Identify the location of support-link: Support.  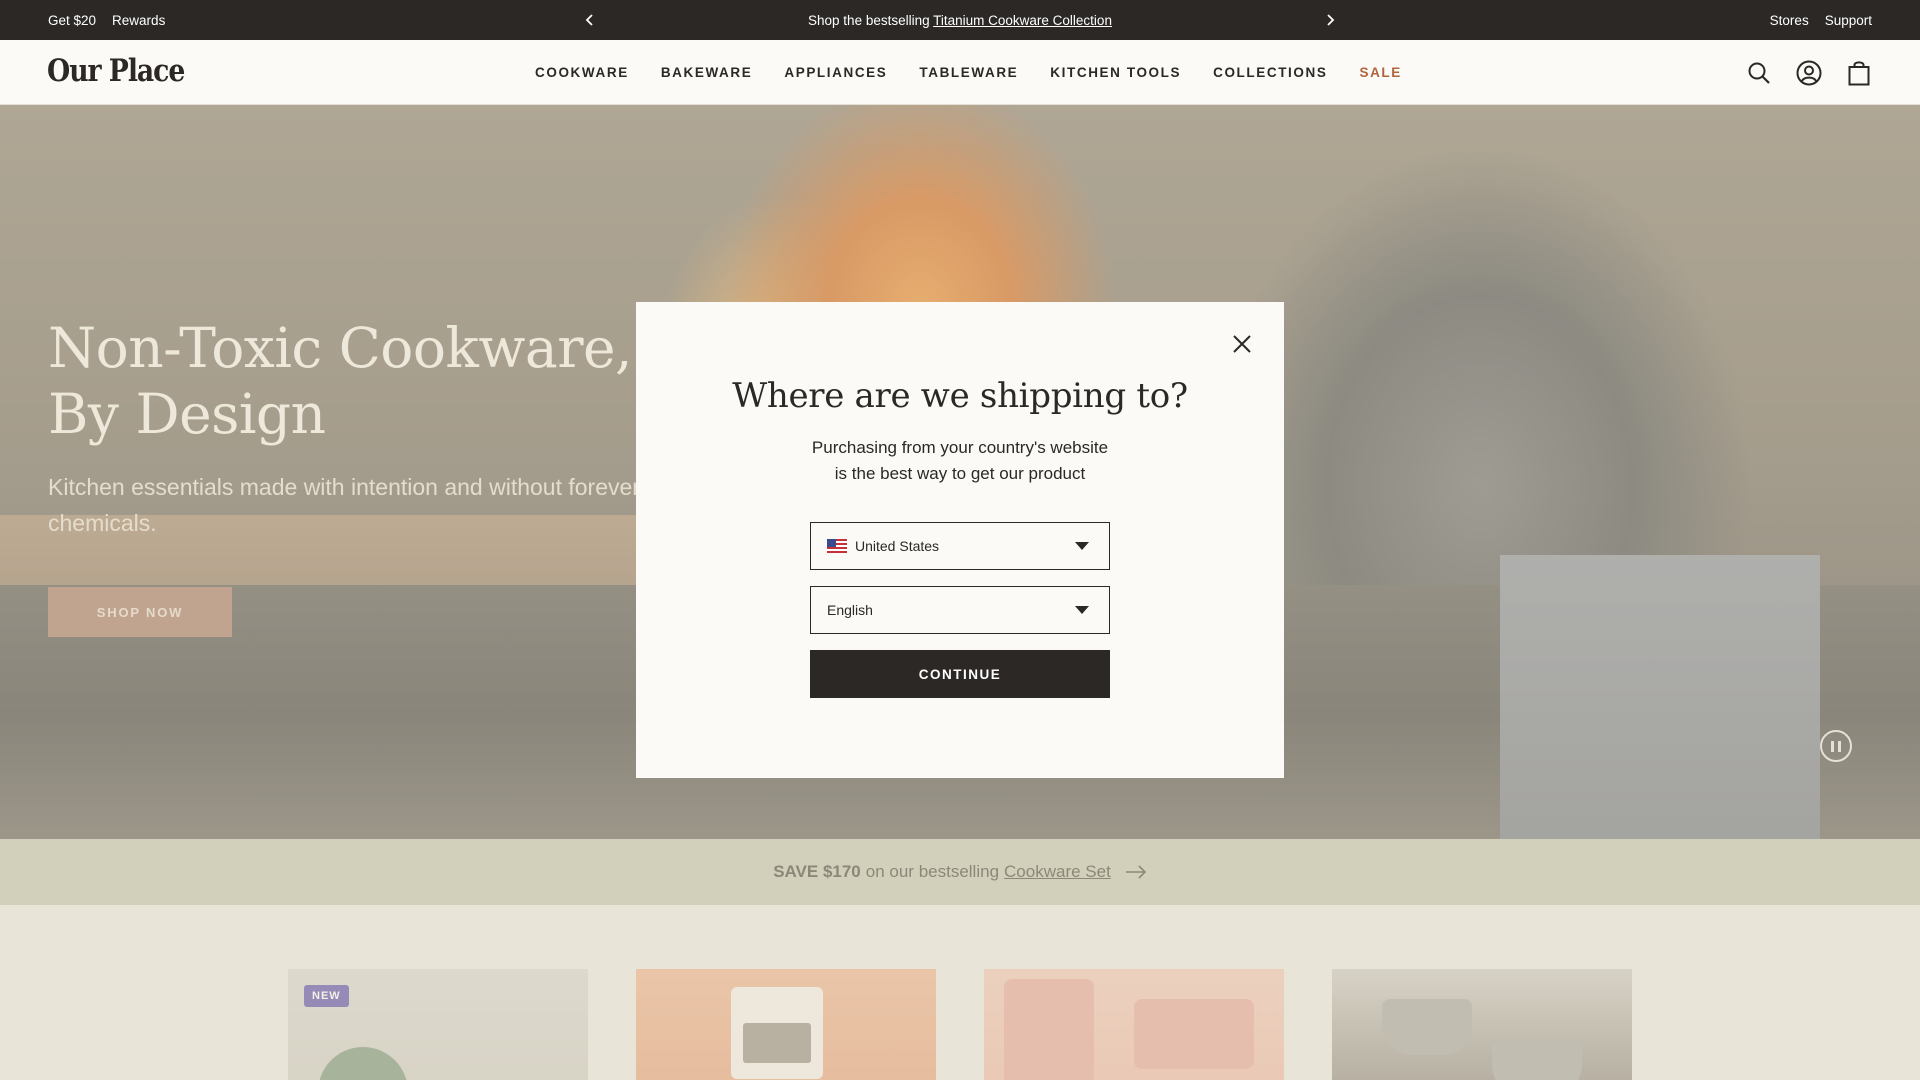
(1848, 20).